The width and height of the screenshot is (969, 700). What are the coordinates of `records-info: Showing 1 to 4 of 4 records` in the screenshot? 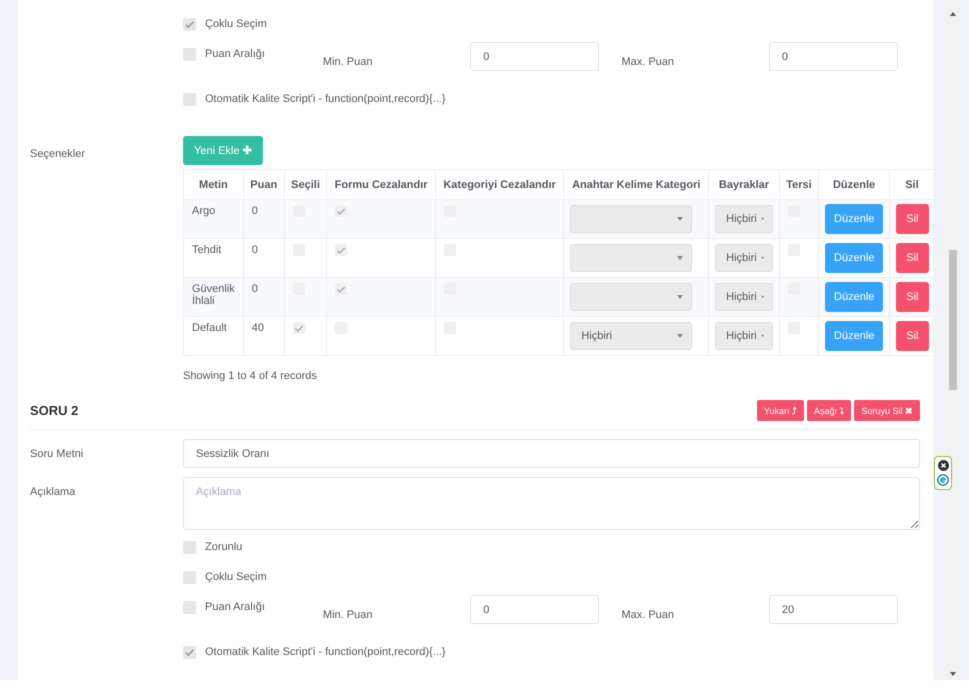 It's located at (250, 376).